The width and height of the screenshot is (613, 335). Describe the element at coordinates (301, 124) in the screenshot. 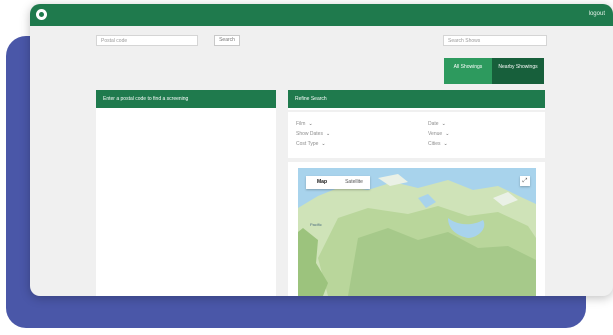

I see `filter-label: Film` at that location.